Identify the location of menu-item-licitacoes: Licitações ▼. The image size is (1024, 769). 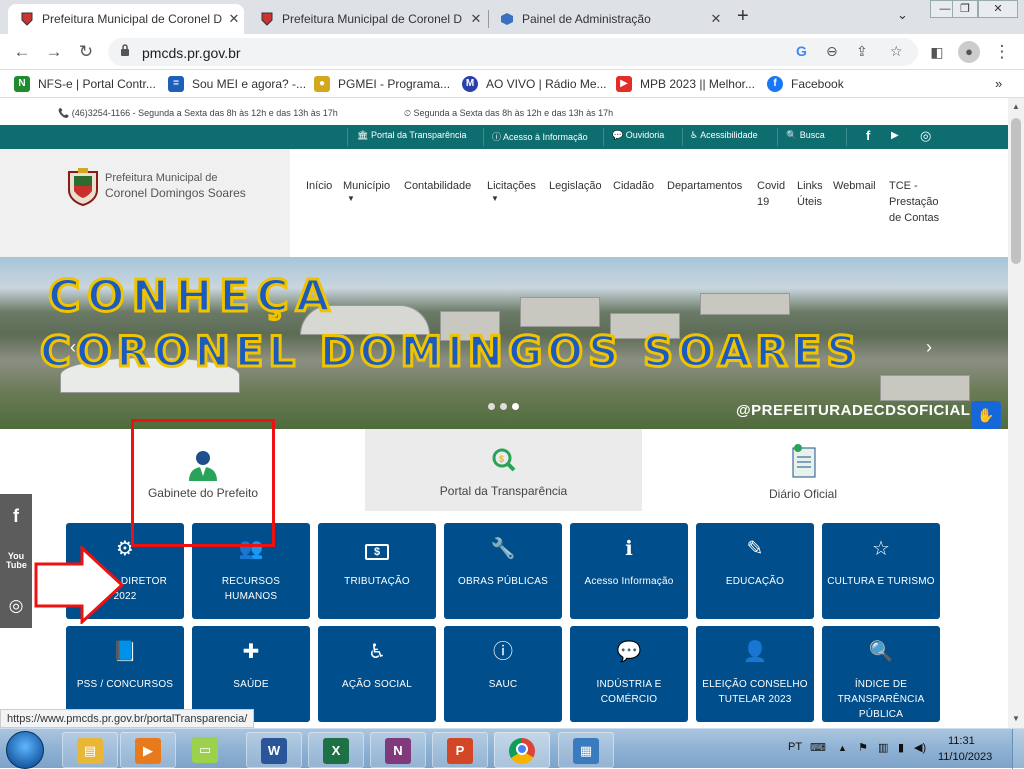
(511, 191).